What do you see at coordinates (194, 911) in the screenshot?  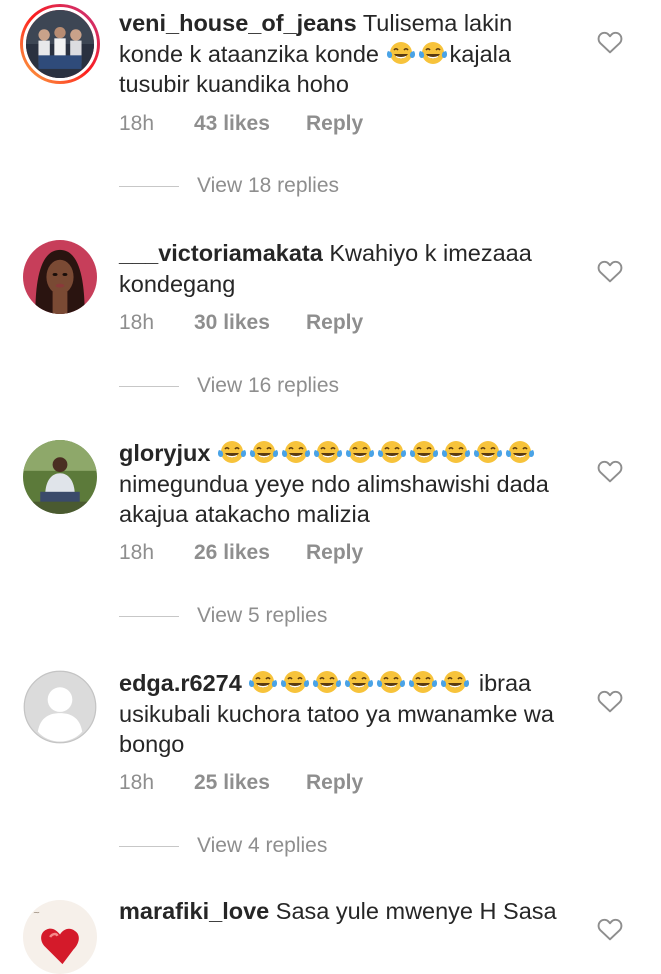 I see `comment-username: marafiki_love` at bounding box center [194, 911].